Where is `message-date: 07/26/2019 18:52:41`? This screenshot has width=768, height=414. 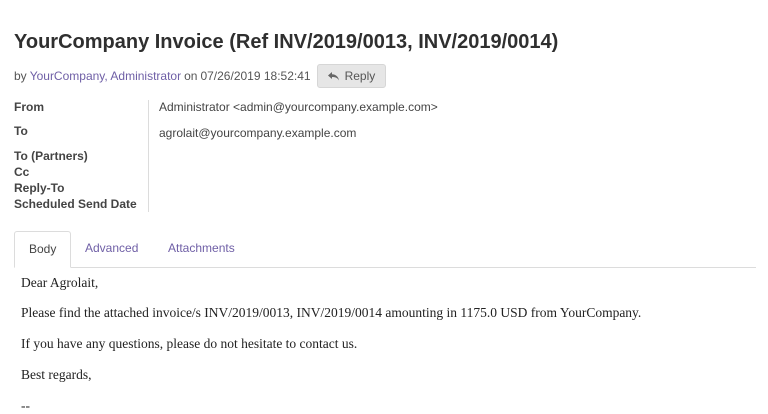 message-date: 07/26/2019 18:52:41 is located at coordinates (255, 76).